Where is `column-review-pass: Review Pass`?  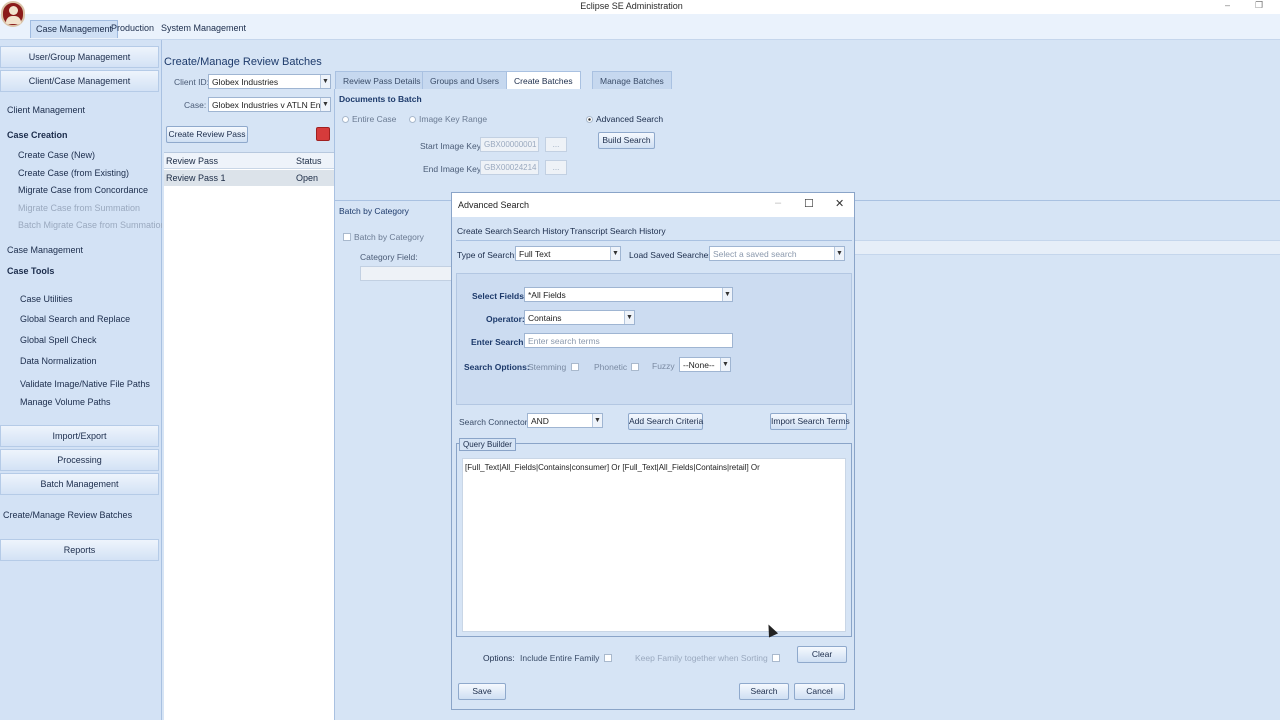 column-review-pass: Review Pass is located at coordinates (192, 161).